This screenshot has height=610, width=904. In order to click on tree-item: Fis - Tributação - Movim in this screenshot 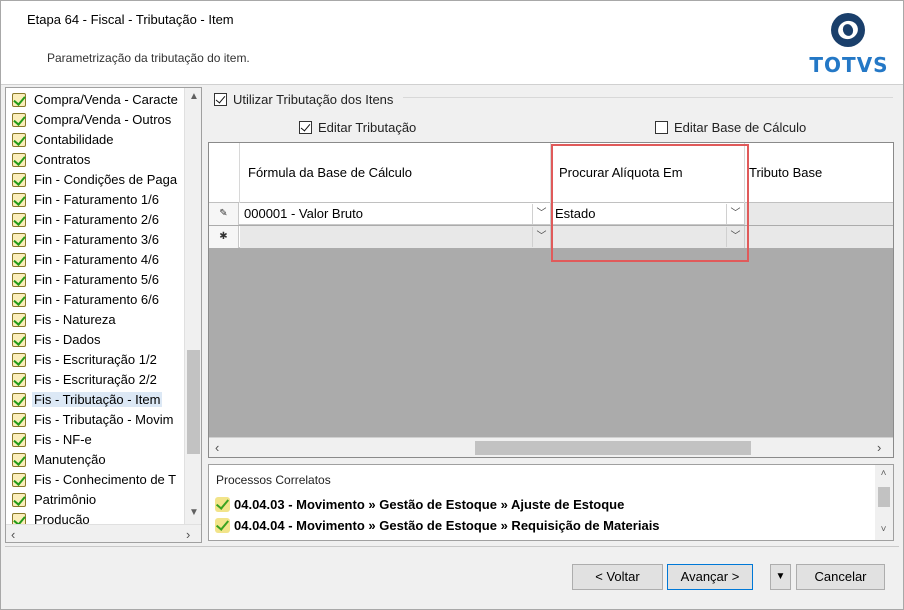, I will do `click(97, 420)`.